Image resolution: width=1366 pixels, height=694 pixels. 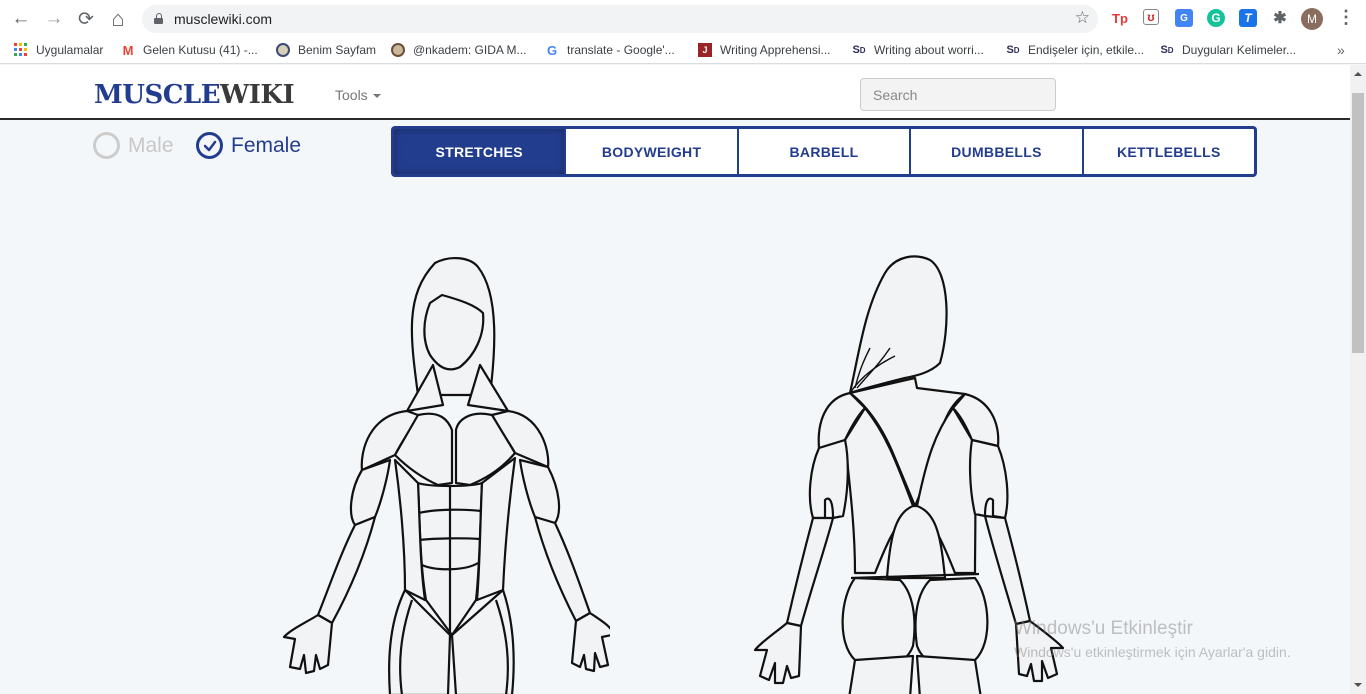 I want to click on forward-button: →, so click(x=54, y=19).